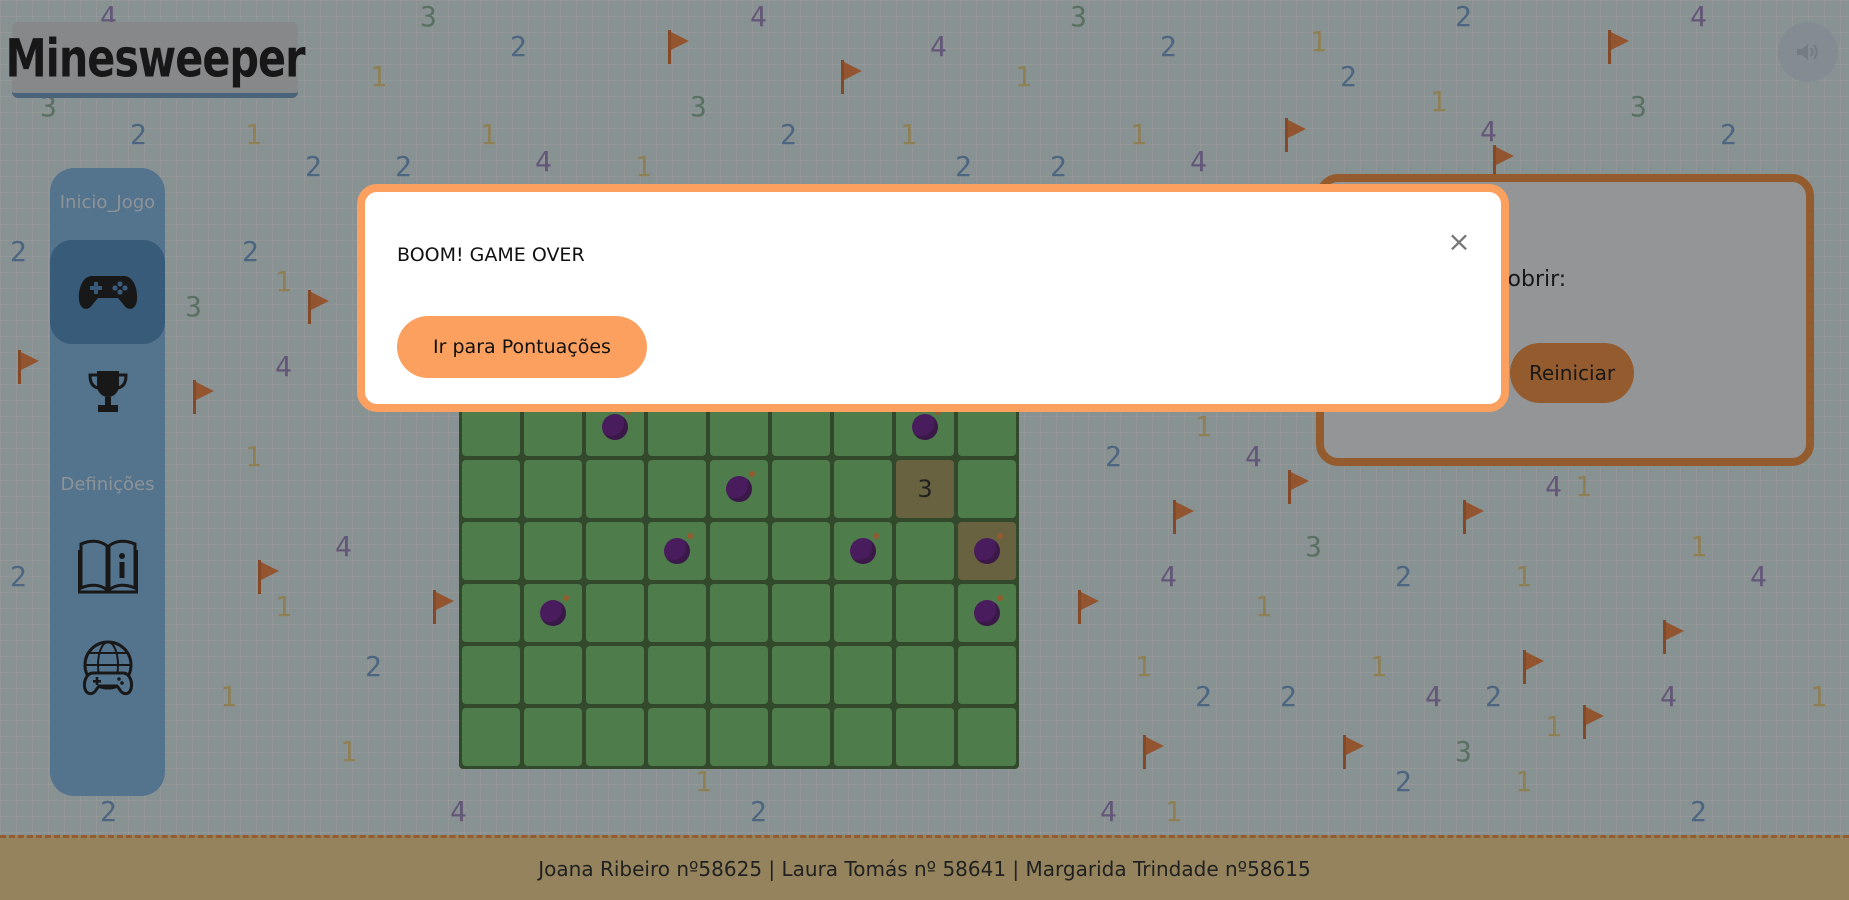 This screenshot has width=1849, height=900. I want to click on close-icon: ×, so click(1459, 242).